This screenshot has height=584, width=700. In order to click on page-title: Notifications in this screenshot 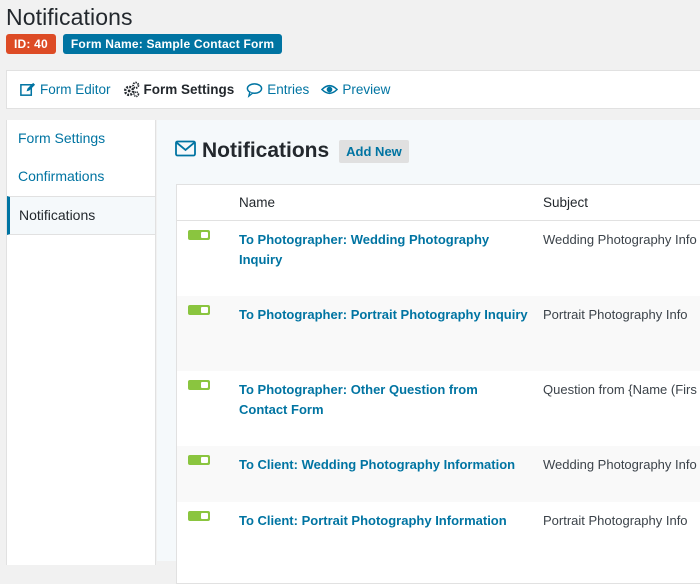, I will do `click(69, 17)`.